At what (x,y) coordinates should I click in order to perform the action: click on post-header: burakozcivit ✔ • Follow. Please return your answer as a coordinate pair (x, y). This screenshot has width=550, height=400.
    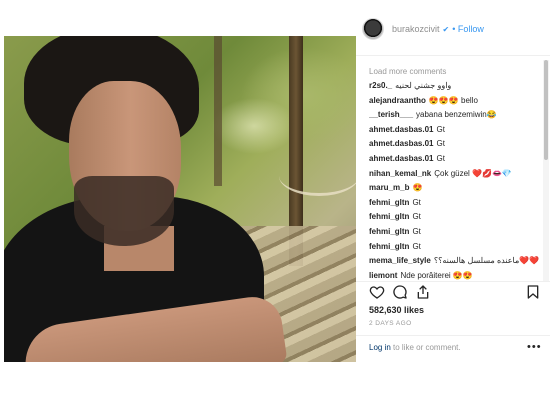
    Looking at the image, I should click on (423, 32).